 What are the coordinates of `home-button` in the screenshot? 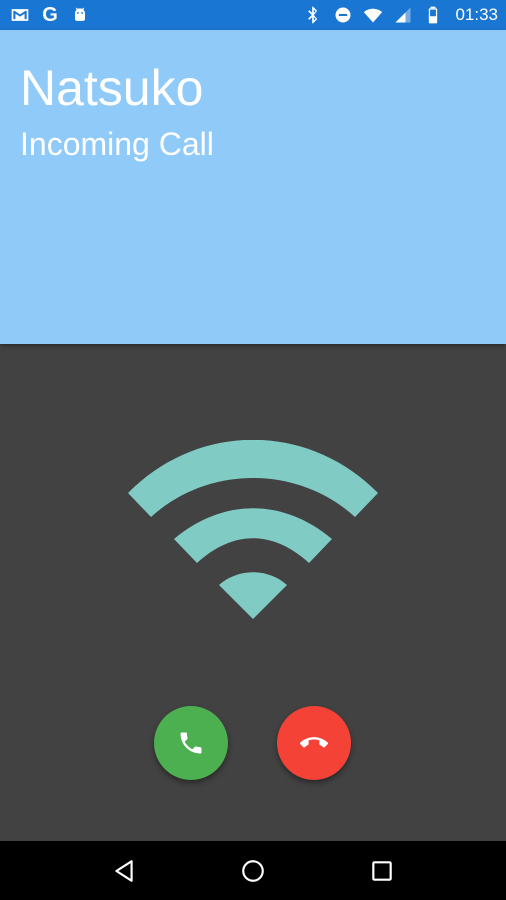 It's located at (253, 871).